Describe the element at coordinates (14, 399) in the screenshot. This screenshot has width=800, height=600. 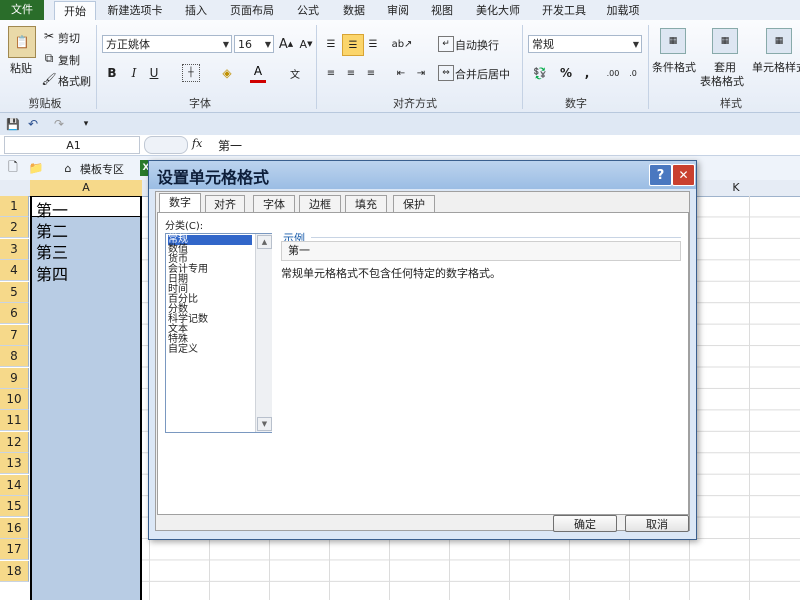
I see `row-header: 10` at that location.